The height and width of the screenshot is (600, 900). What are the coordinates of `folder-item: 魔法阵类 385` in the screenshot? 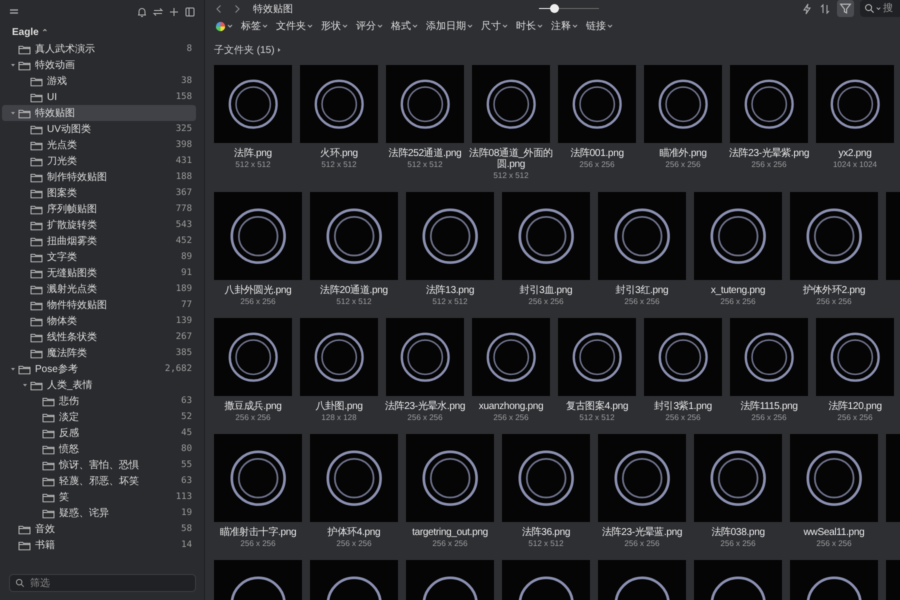 It's located at (99, 353).